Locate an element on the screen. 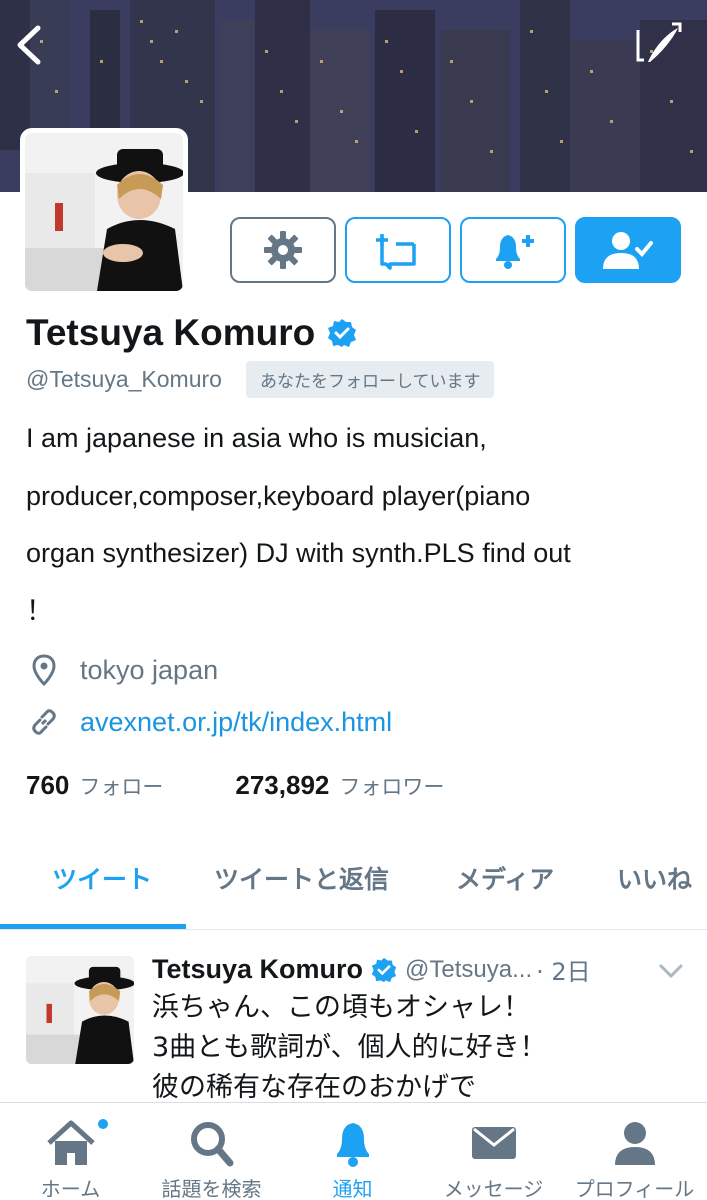 This screenshot has height=1200, width=707. tweet-text-line: 3曲とも歌詞が、個人的に好き！ is located at coordinates (349, 1047).